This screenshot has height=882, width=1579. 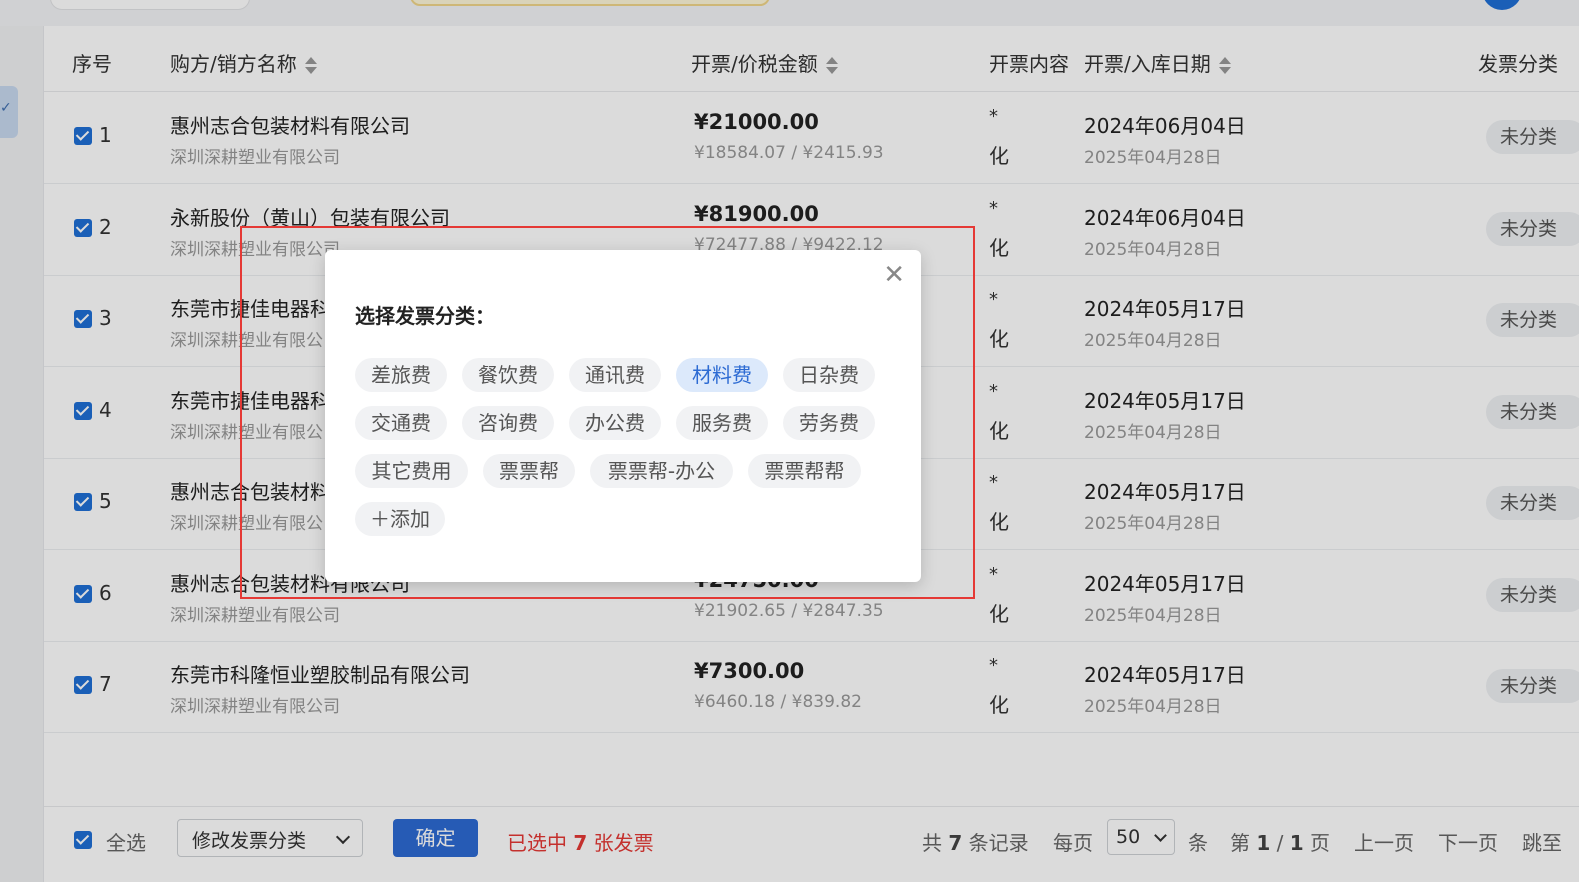 What do you see at coordinates (804, 471) in the screenshot?
I see `category-tag: 票票帮帮` at bounding box center [804, 471].